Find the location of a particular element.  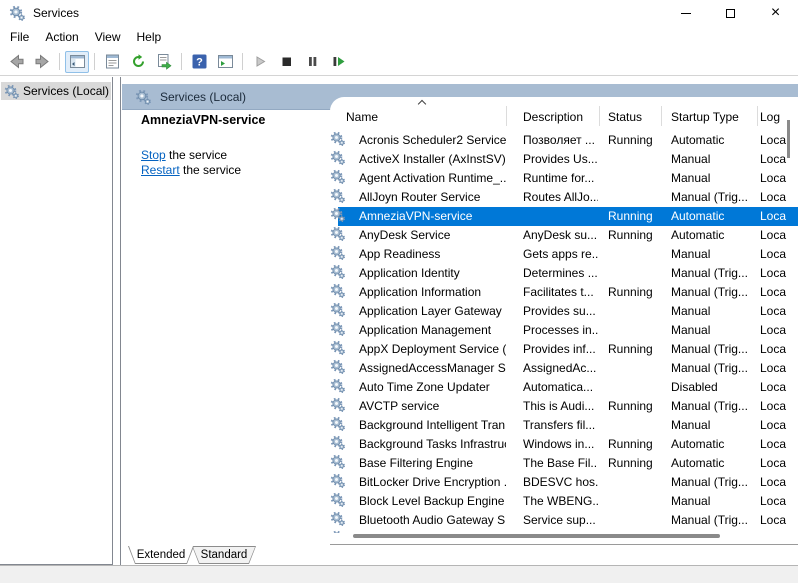

menu-item-help: Help is located at coordinates (149, 37).